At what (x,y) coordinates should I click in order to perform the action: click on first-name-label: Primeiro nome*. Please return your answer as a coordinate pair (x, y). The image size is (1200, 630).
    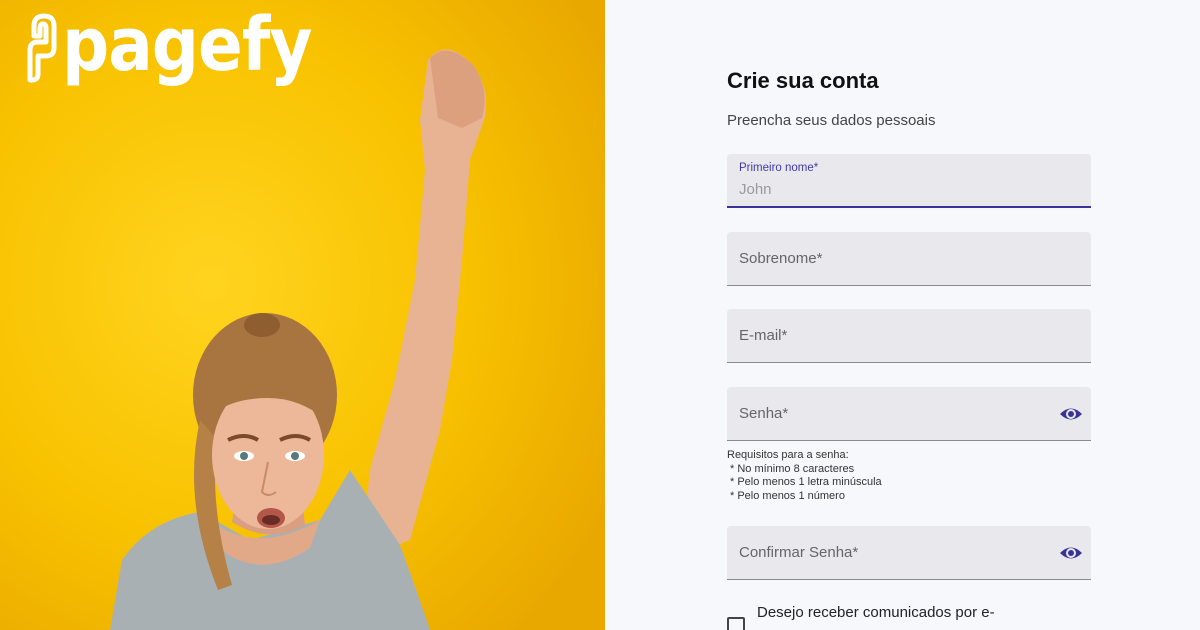
    Looking at the image, I should click on (779, 168).